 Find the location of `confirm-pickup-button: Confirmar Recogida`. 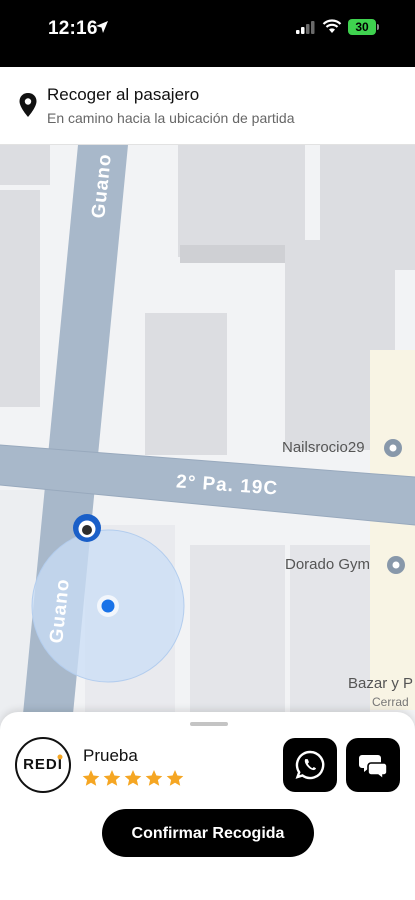

confirm-pickup-button: Confirmar Recogida is located at coordinates (208, 833).